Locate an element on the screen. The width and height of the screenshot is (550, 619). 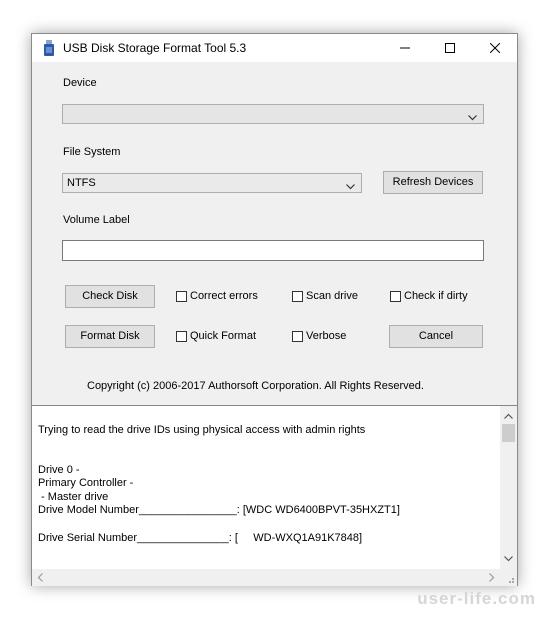
check-if-dirty-label: Check if dirty is located at coordinates (436, 296).